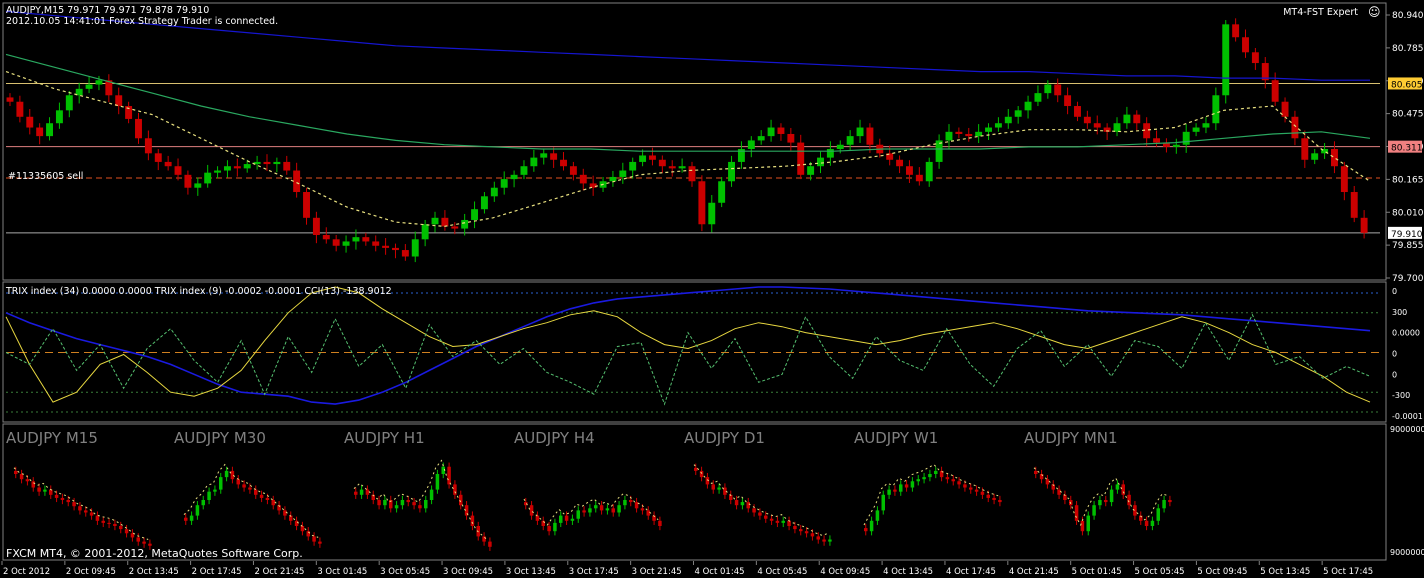  What do you see at coordinates (342, 572) in the screenshot?
I see `time-tick-label: 3 Oct 01:45` at bounding box center [342, 572].